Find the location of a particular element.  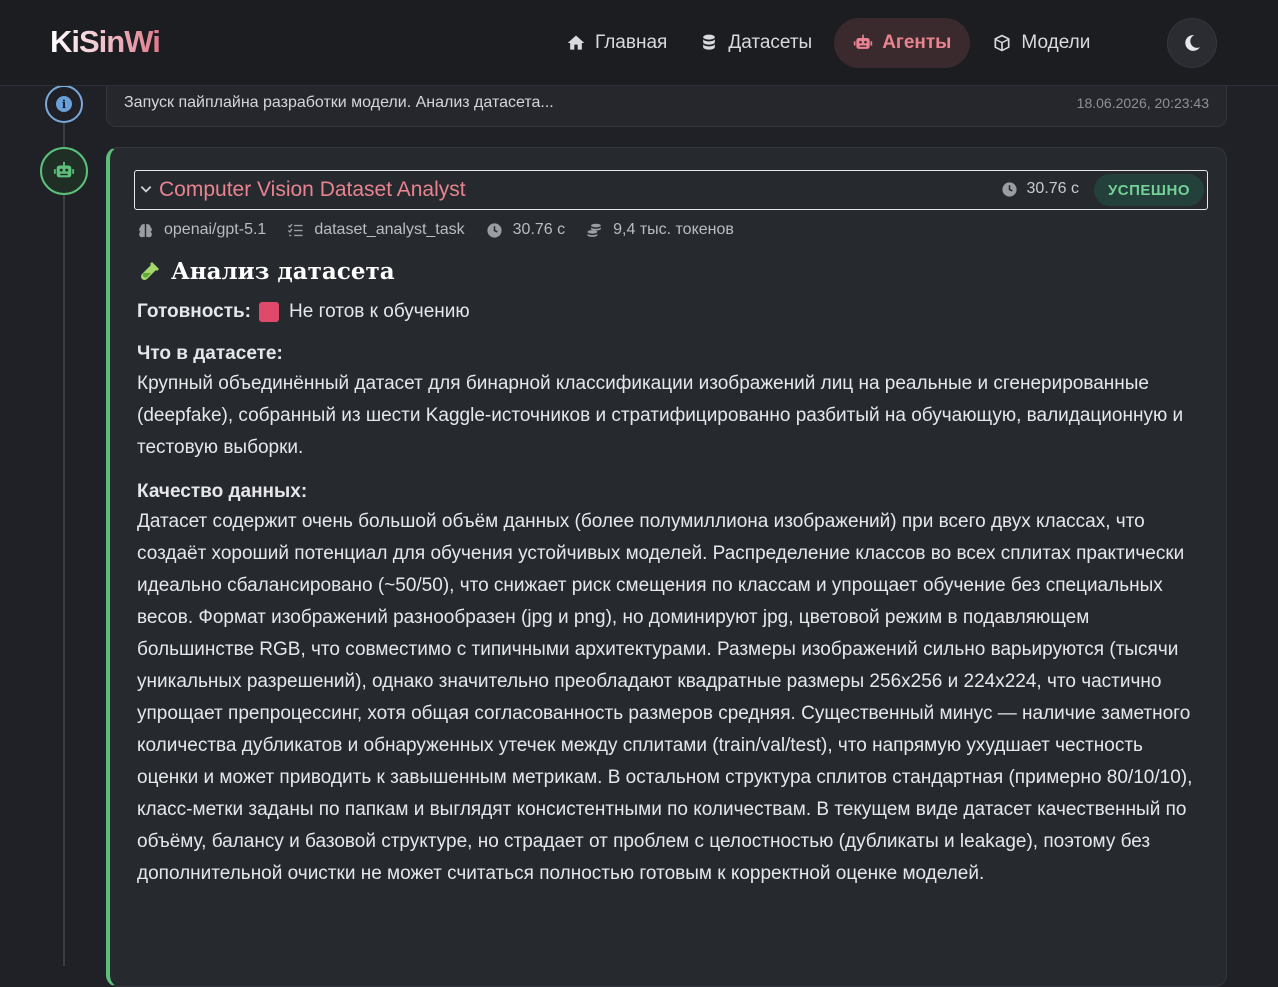

nav-item-agents: Агенты is located at coordinates (902, 43).